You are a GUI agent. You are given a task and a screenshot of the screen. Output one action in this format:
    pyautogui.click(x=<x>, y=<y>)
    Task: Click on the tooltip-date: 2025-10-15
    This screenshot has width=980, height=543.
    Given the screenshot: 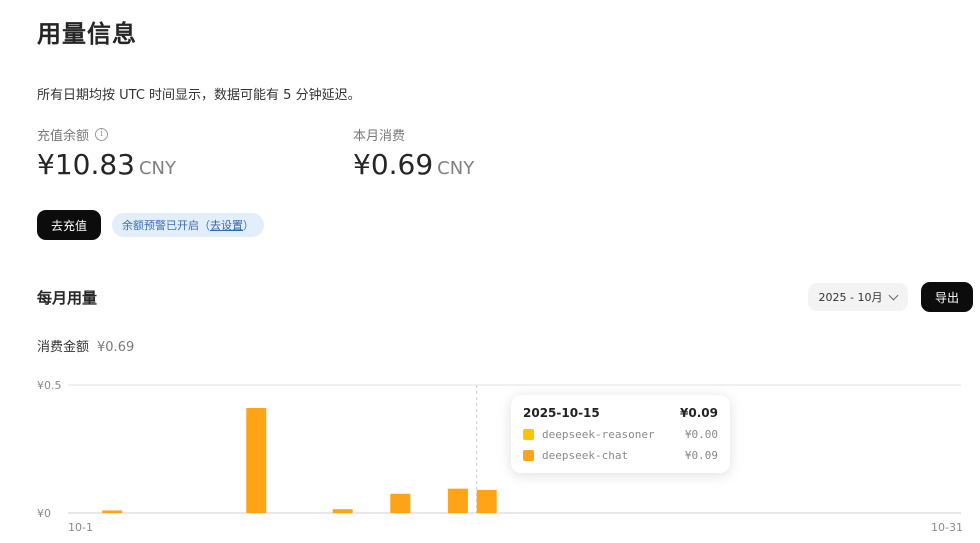 What is the action you would take?
    pyautogui.click(x=561, y=413)
    